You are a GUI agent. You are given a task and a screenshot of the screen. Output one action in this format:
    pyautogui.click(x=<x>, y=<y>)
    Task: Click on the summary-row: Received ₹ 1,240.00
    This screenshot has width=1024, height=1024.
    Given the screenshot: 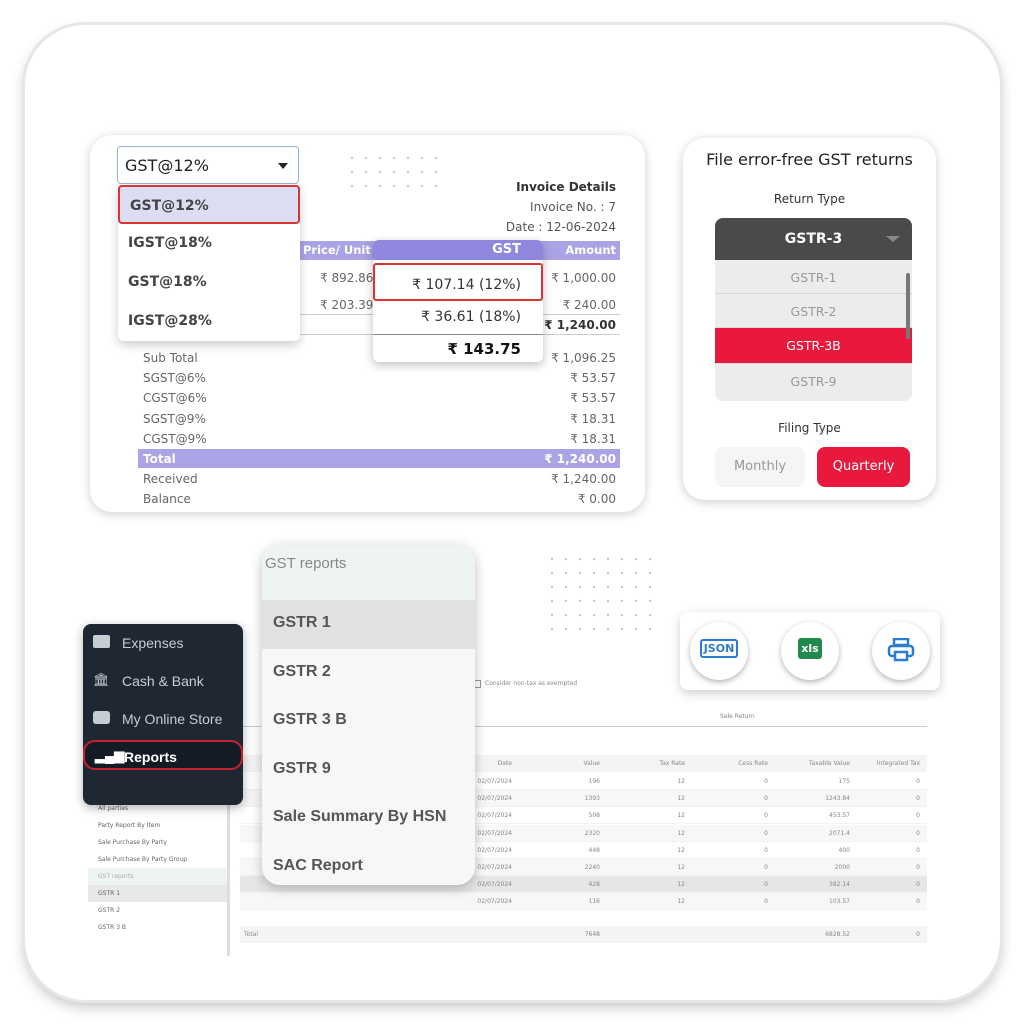 What is the action you would take?
    pyautogui.click(x=379, y=479)
    